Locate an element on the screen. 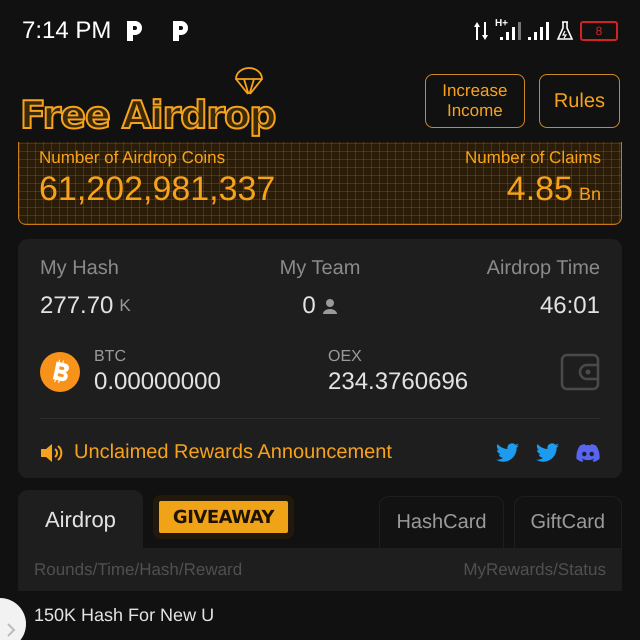  currency-label: OEX is located at coordinates (345, 357).